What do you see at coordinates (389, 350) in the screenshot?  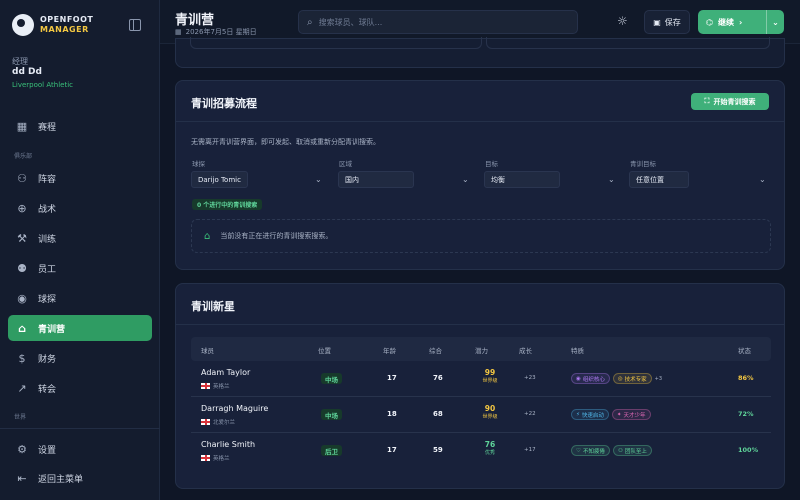 I see `col-age: 年龄` at bounding box center [389, 350].